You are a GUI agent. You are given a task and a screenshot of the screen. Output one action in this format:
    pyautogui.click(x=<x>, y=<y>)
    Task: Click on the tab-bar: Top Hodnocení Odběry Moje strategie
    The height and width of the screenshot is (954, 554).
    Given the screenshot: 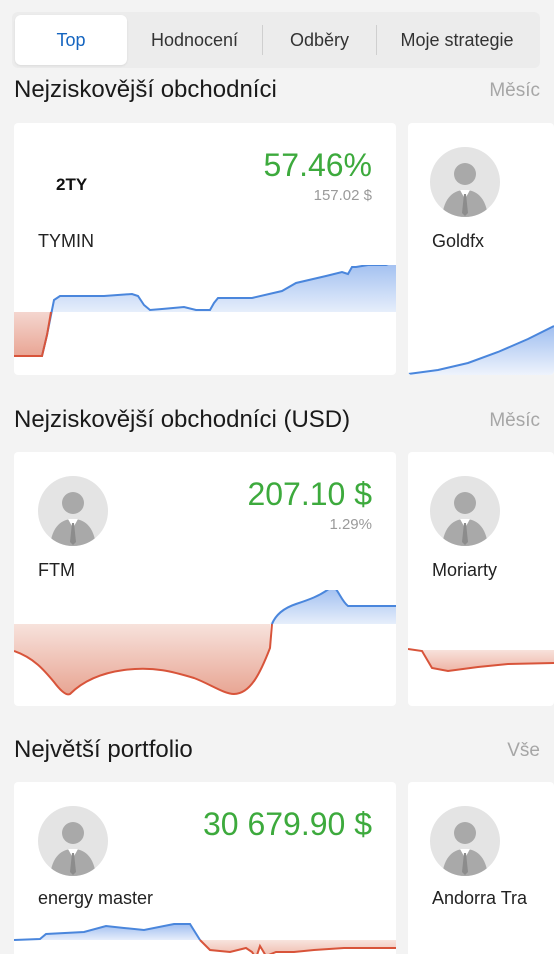 What is the action you would take?
    pyautogui.click(x=276, y=40)
    